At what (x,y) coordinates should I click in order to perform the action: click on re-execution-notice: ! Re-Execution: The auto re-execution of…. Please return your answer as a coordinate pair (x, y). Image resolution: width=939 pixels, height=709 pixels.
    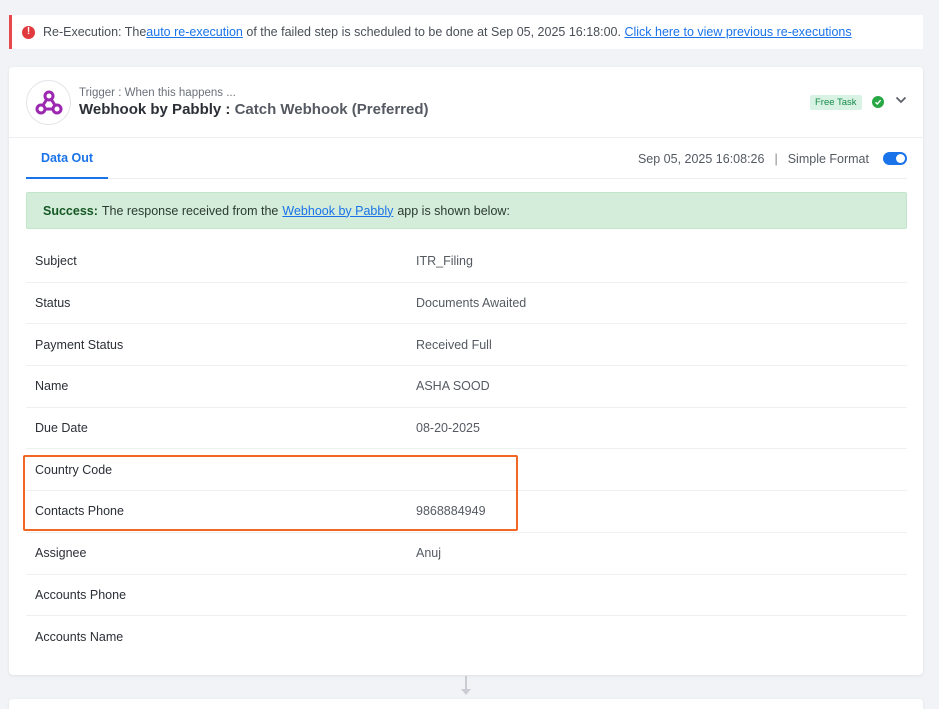
    Looking at the image, I should click on (466, 32).